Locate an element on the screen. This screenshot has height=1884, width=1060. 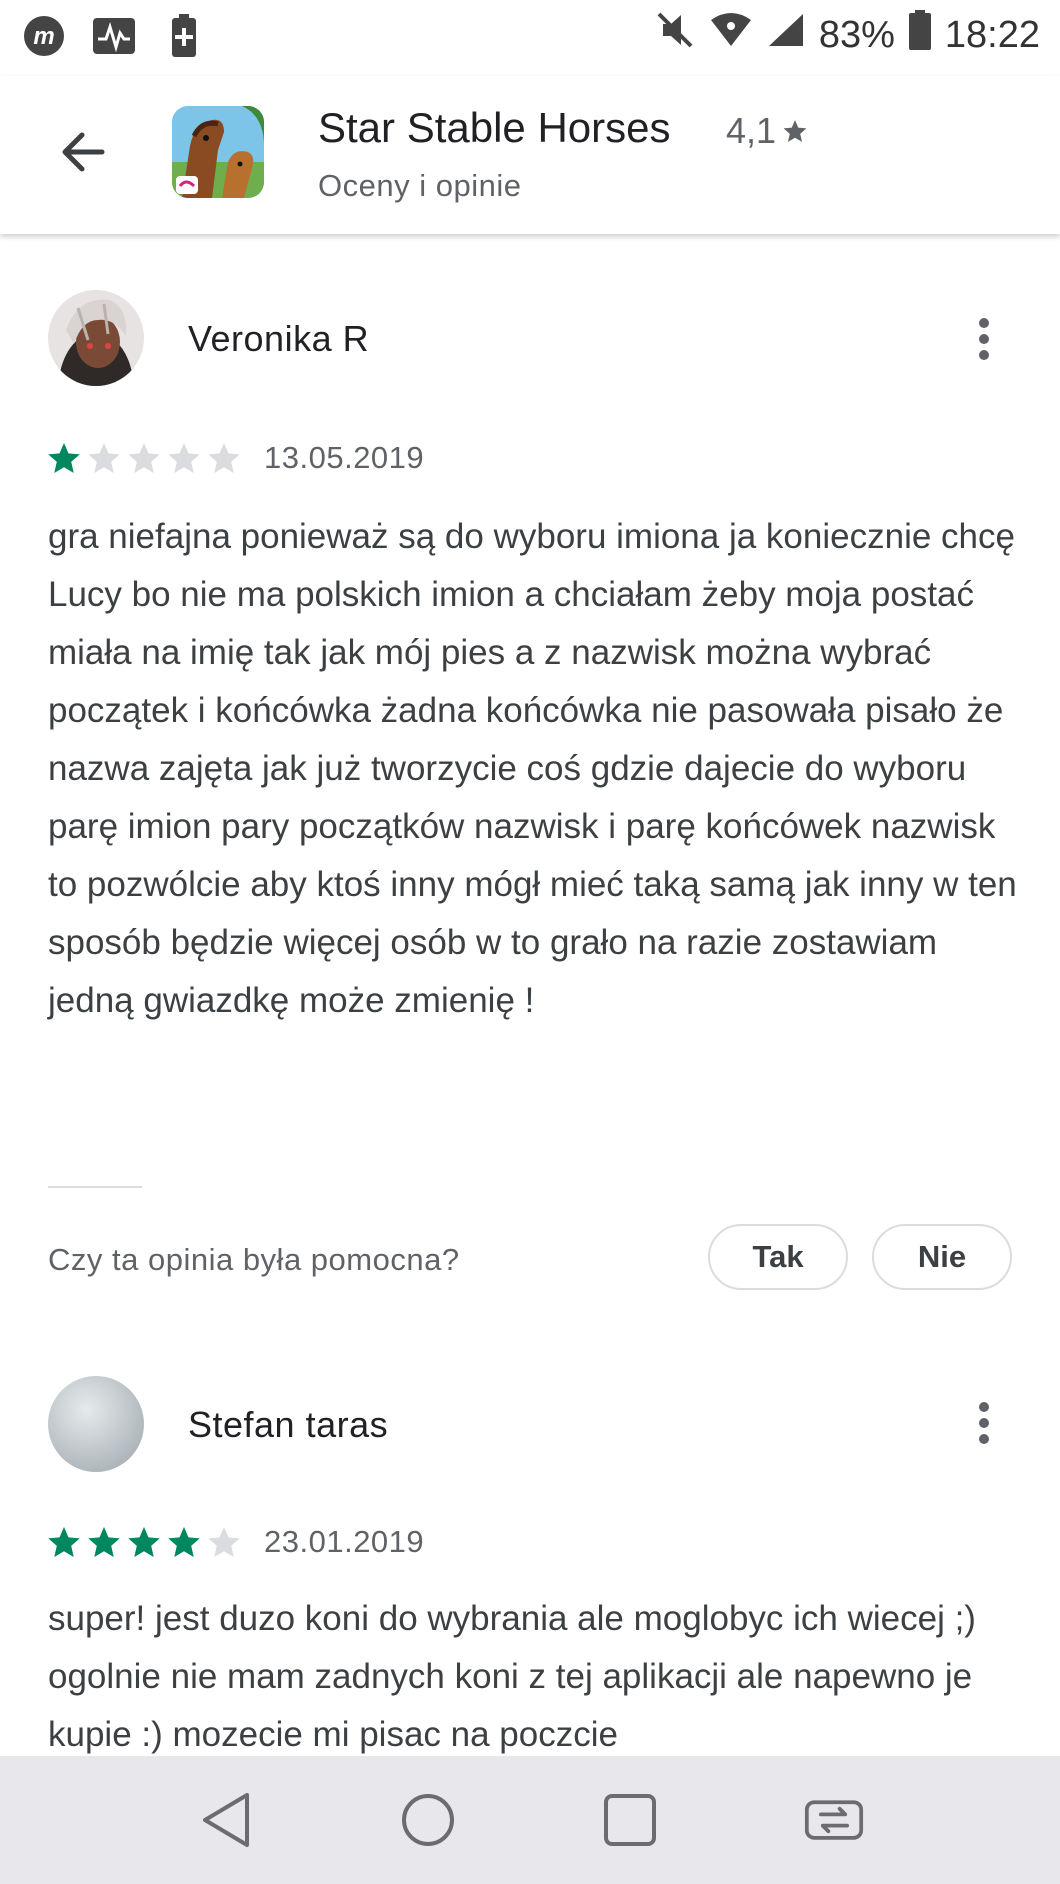
review-author: Stefan taras is located at coordinates (288, 1424).